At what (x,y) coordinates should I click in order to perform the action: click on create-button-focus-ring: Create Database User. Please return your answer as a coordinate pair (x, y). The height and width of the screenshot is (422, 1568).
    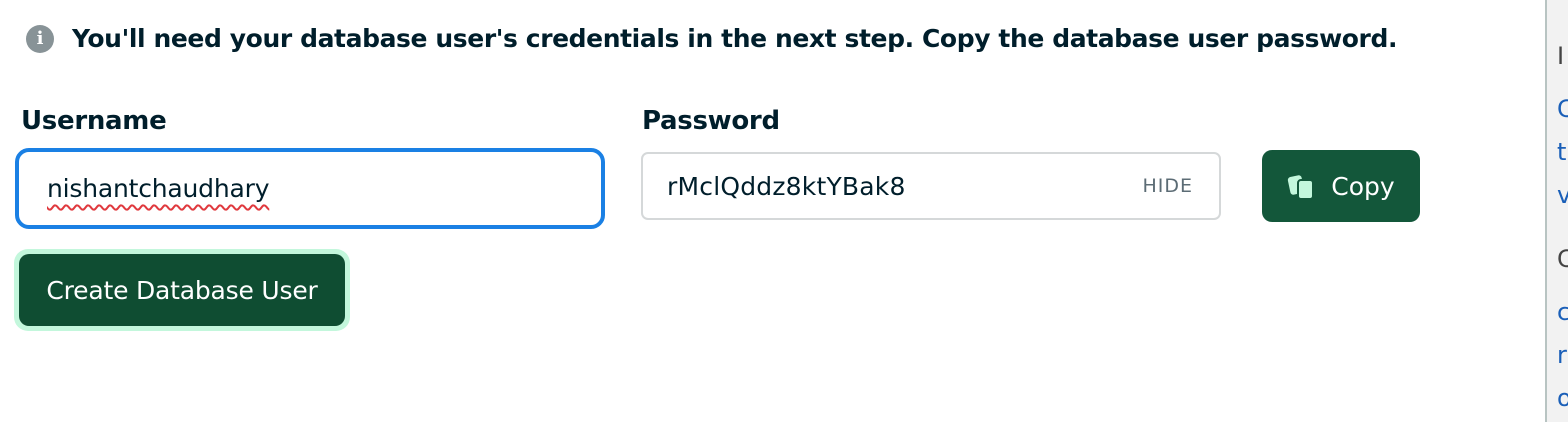
    Looking at the image, I should click on (182, 290).